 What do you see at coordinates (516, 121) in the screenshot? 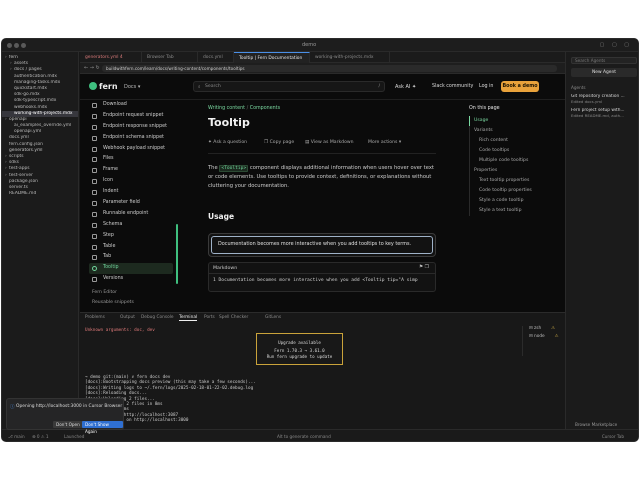
I see `toc-item: Usage` at bounding box center [516, 121].